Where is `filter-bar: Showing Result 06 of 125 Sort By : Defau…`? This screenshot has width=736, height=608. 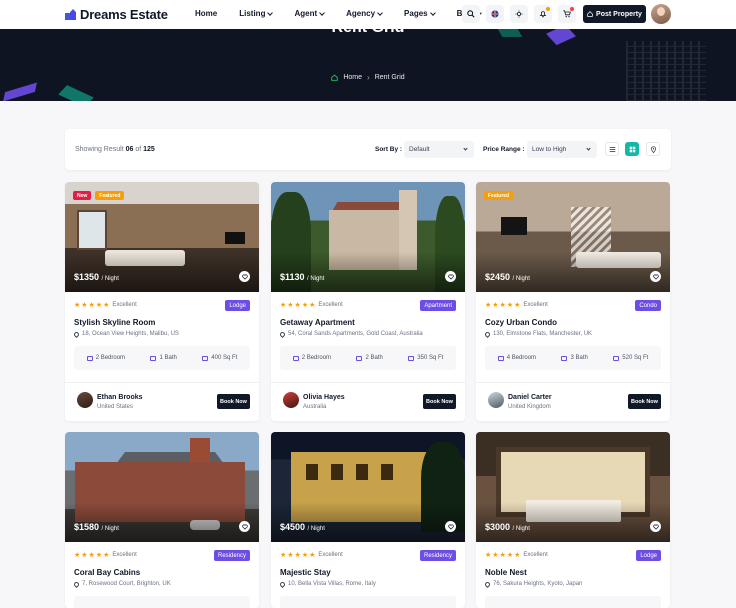
filter-bar: Showing Result 06 of 125 Sort By : Defau… is located at coordinates (368, 149).